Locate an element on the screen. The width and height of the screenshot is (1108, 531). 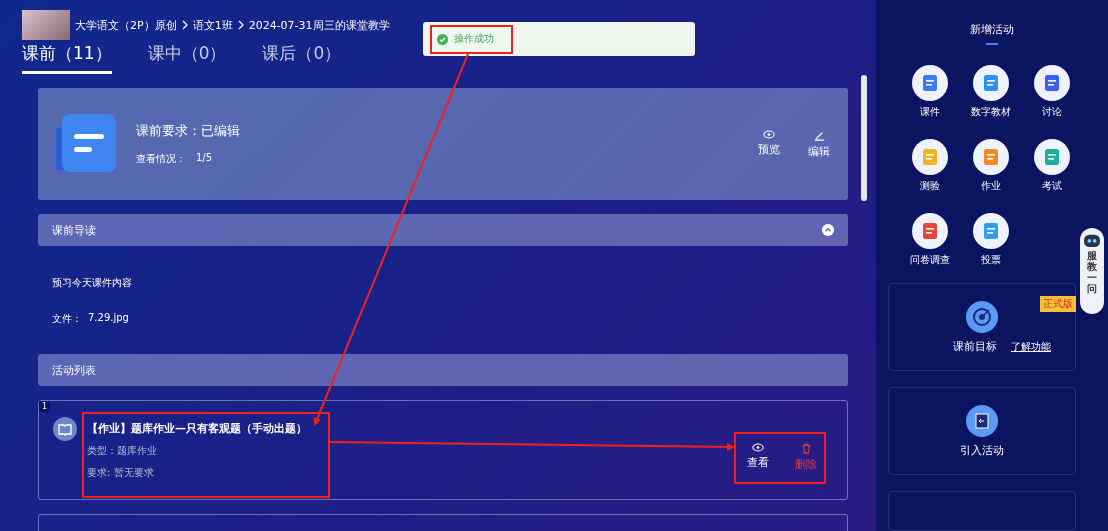
view-button: 查看 is located at coordinates (758, 457).